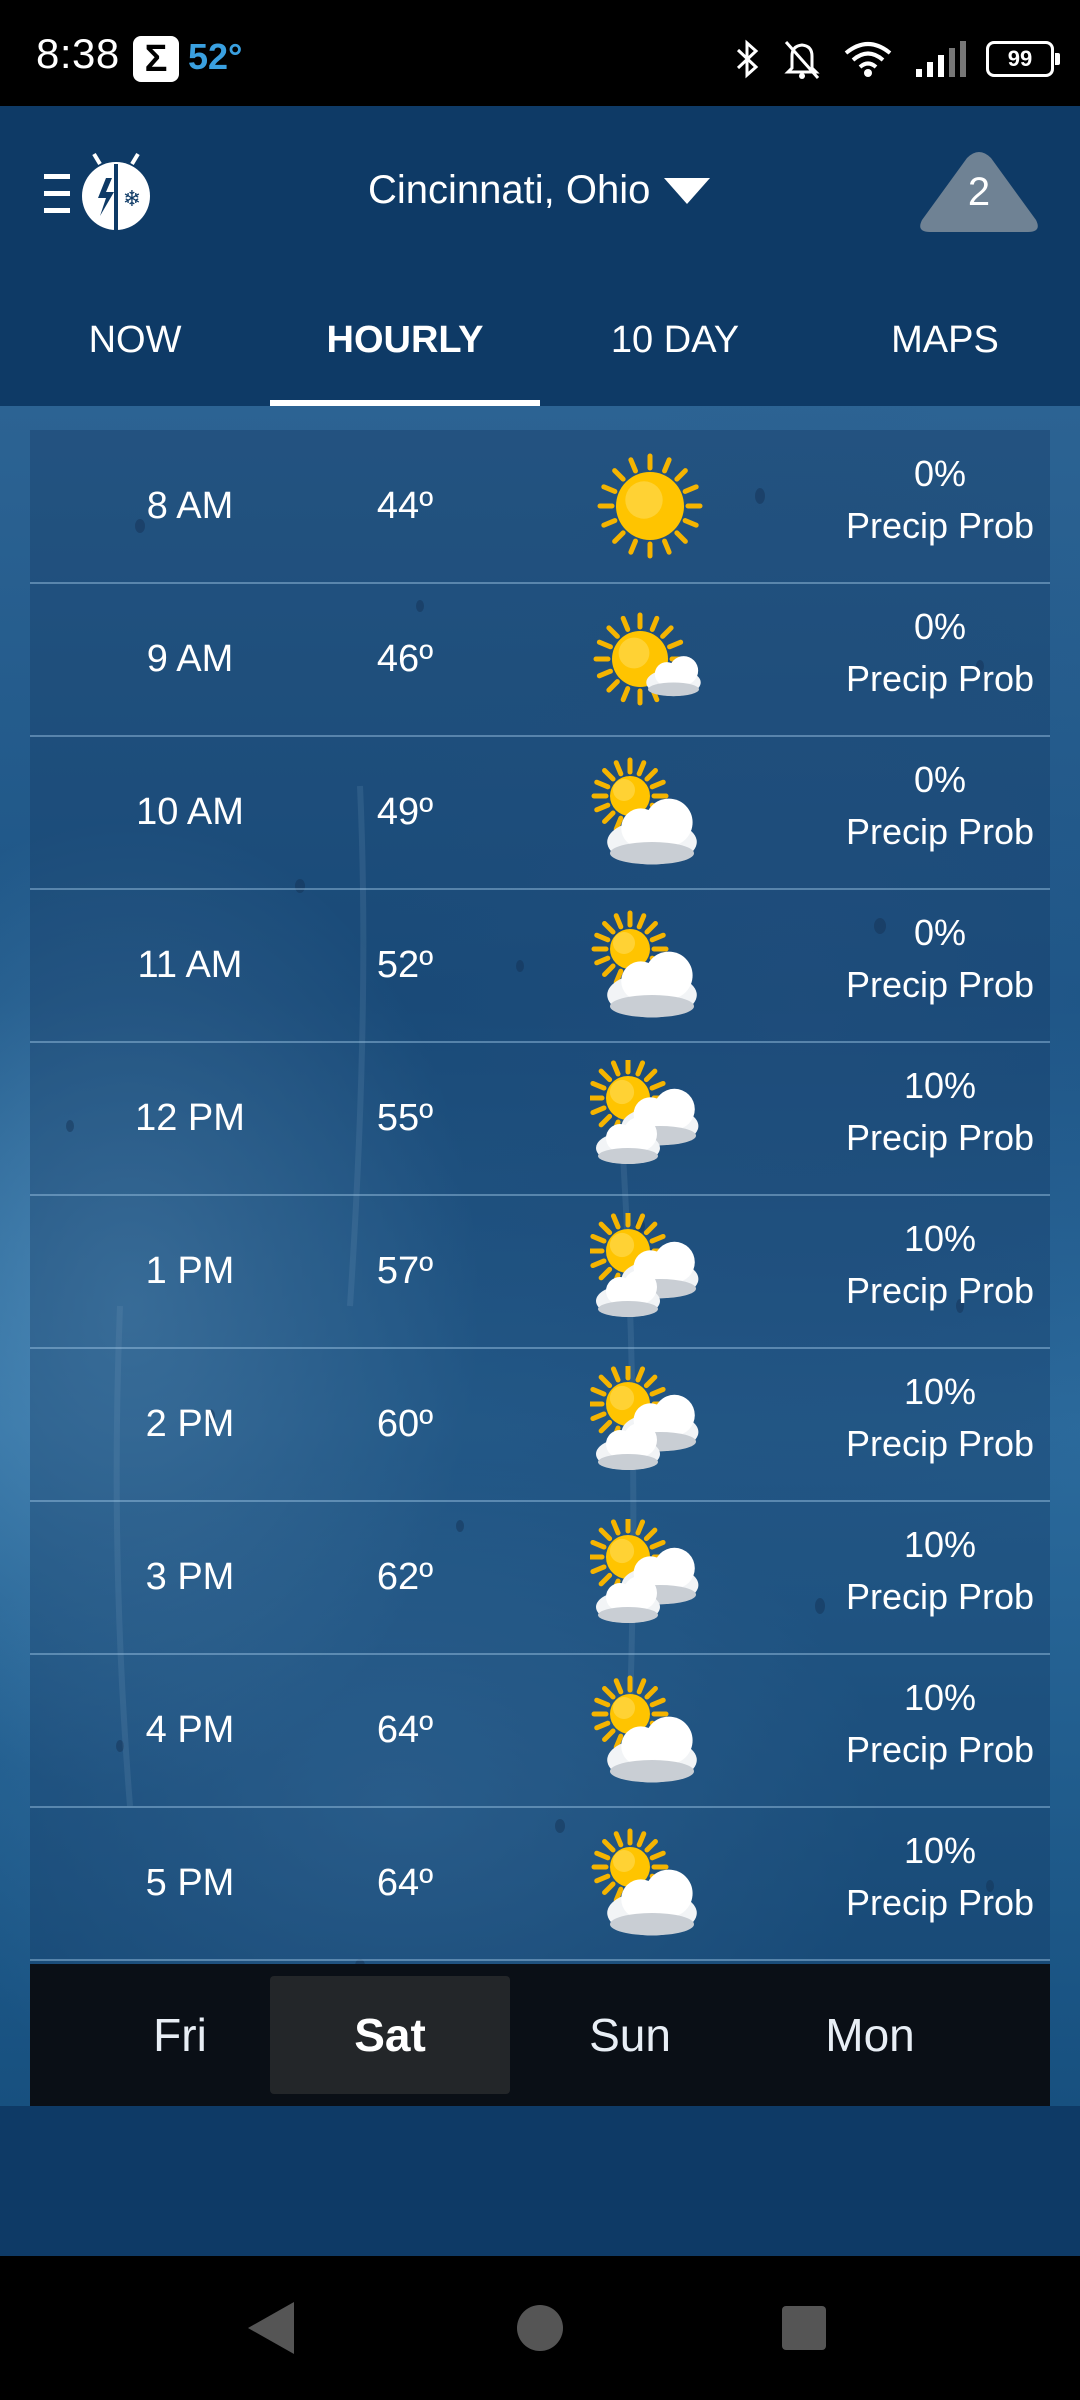 This screenshot has height=2400, width=1080. Describe the element at coordinates (540, 1119) in the screenshot. I see `hourly-row: 12 PM 55º 10% Precip Prob` at that location.